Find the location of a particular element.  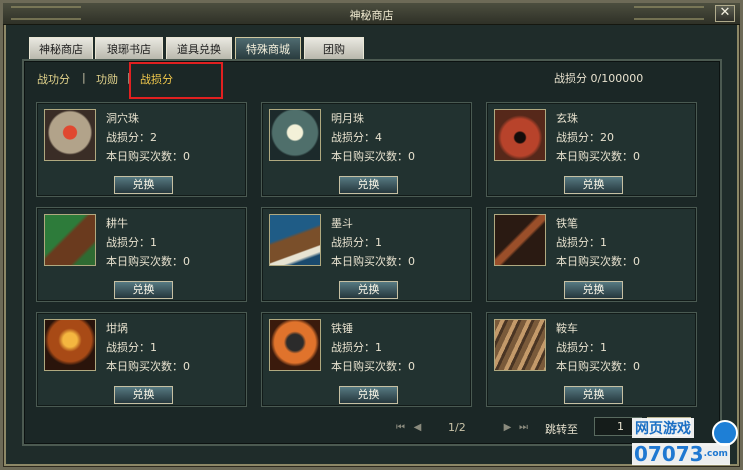

next-page-icon: ▶ is located at coordinates (507, 427).